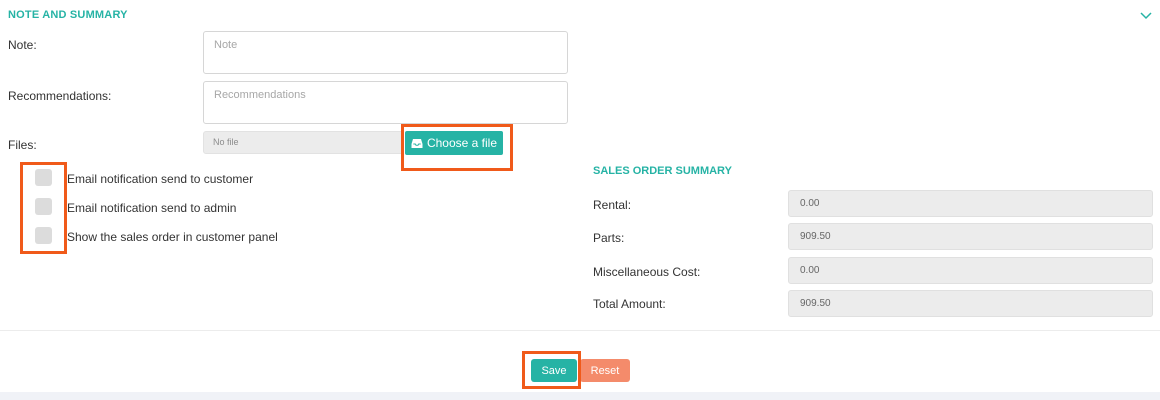 The height and width of the screenshot is (400, 1160). What do you see at coordinates (970, 236) in the screenshot?
I see `parts-value: 909.50` at bounding box center [970, 236].